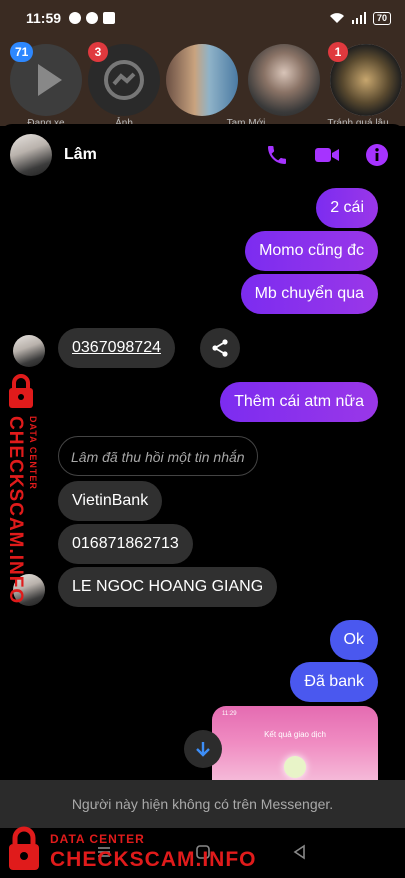  Describe the element at coordinates (353, 640) in the screenshot. I see `message-outgoing: Ok` at that location.